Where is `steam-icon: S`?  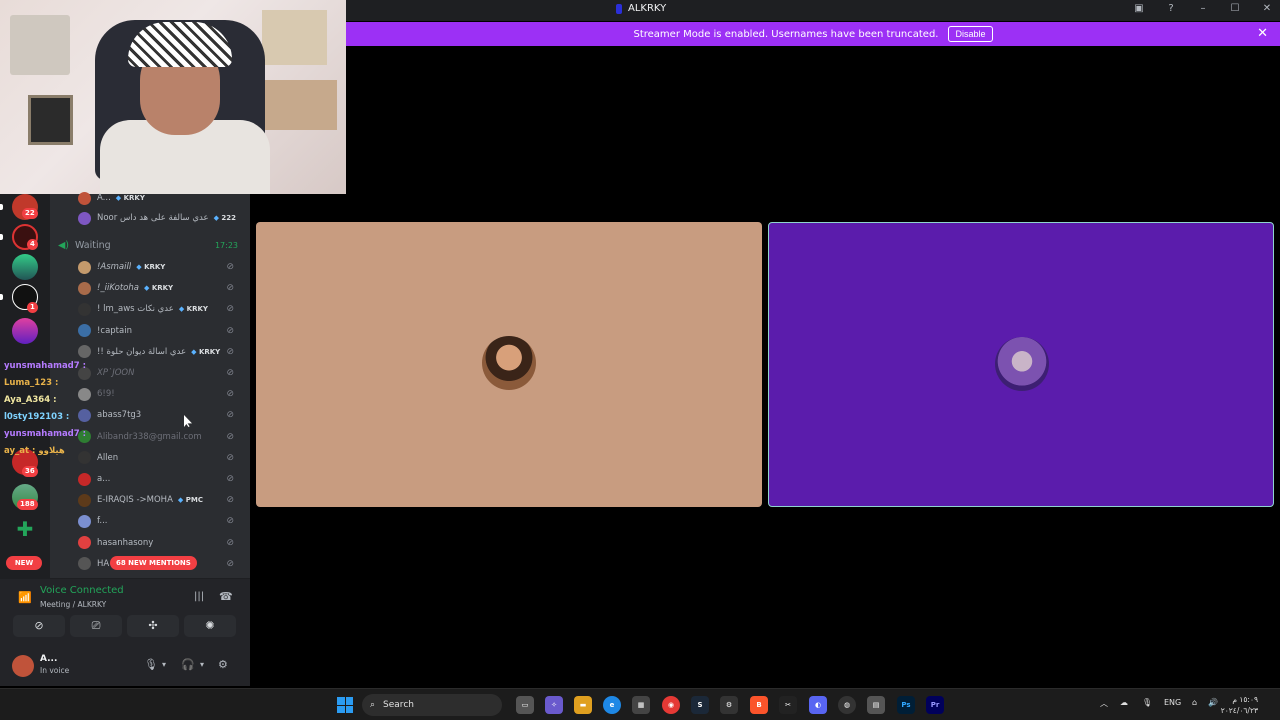
steam-icon: S is located at coordinates (700, 705).